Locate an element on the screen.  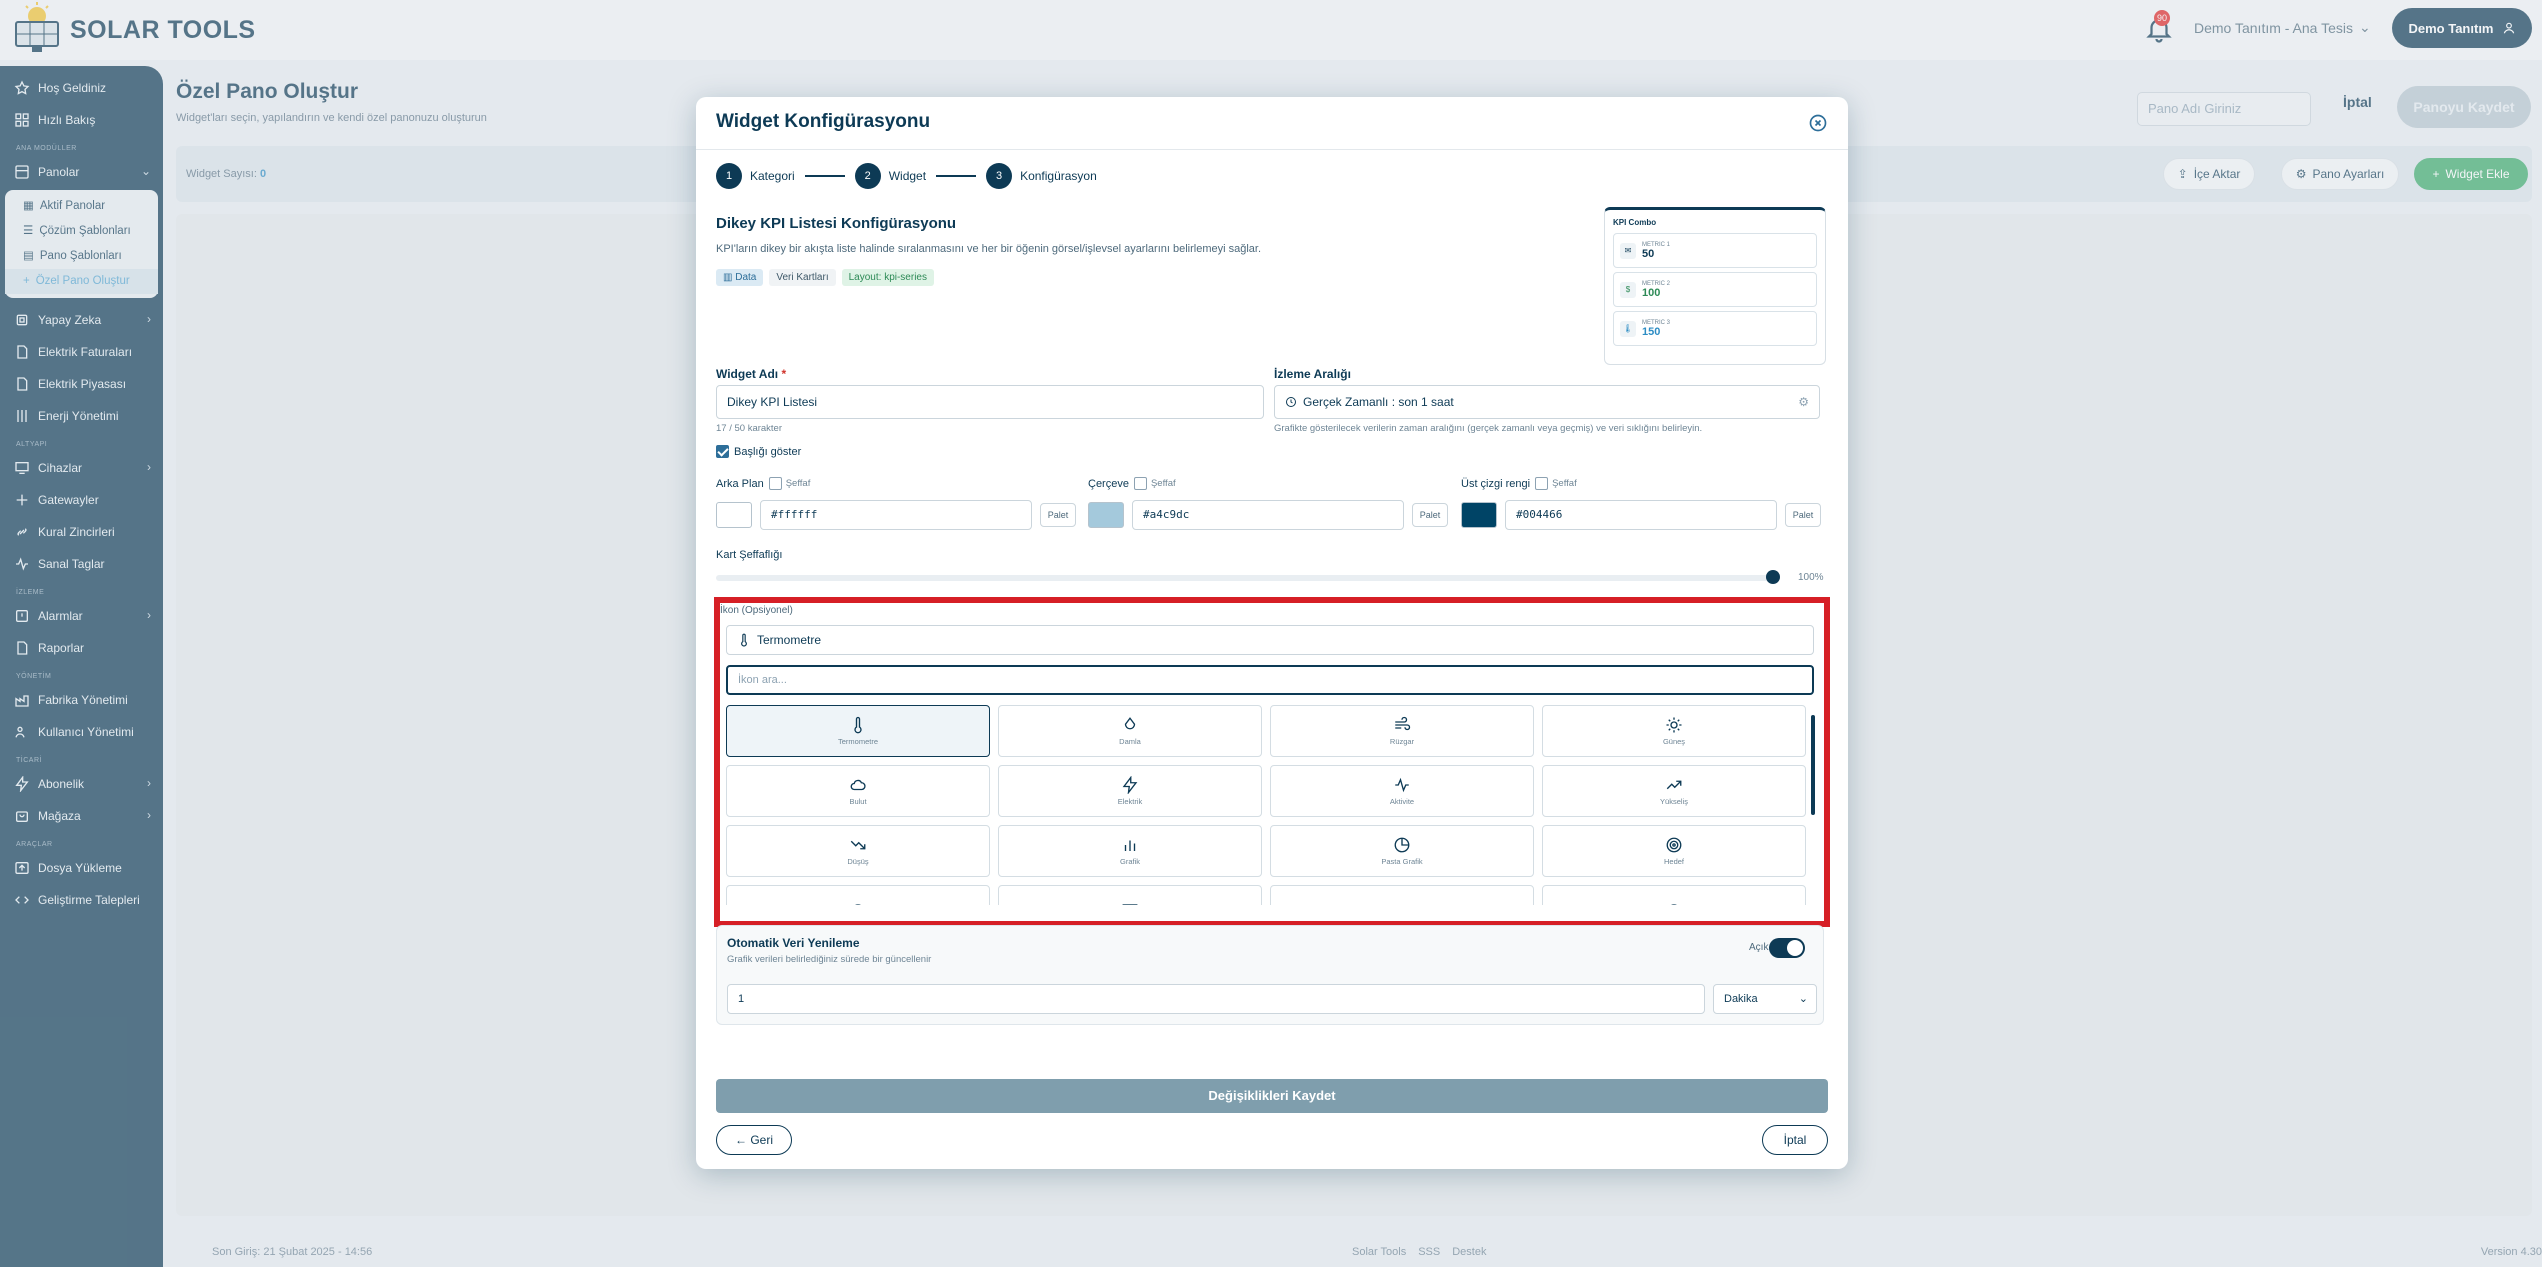
close-icon is located at coordinates (1818, 123).